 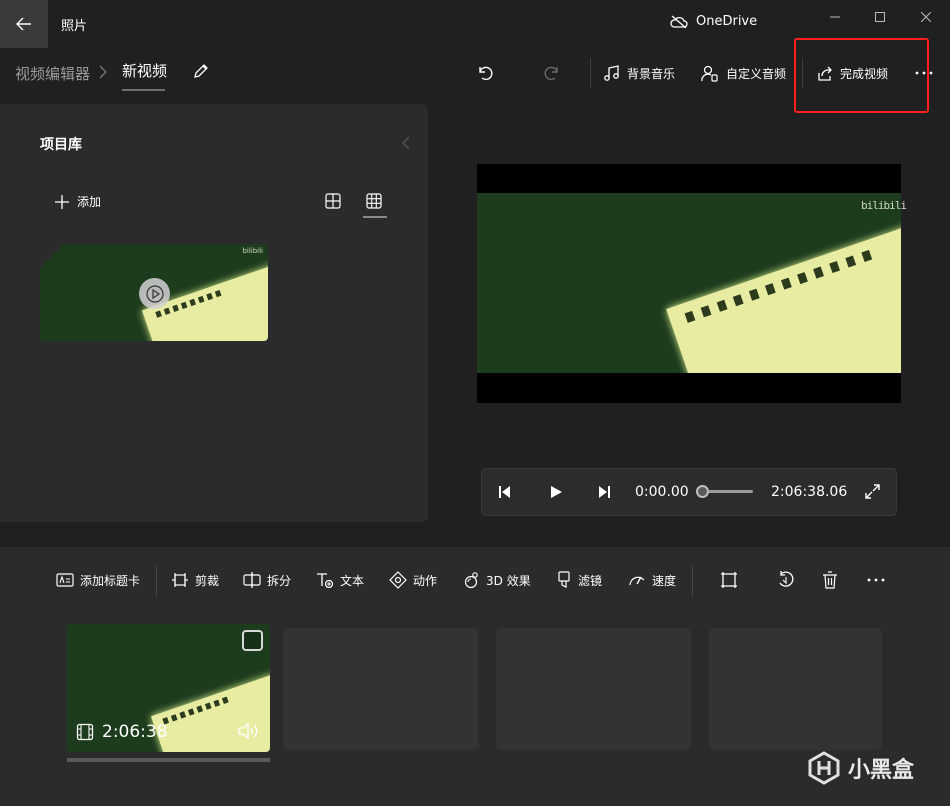 I want to click on background-music-label: 背景音乐, so click(x=651, y=73).